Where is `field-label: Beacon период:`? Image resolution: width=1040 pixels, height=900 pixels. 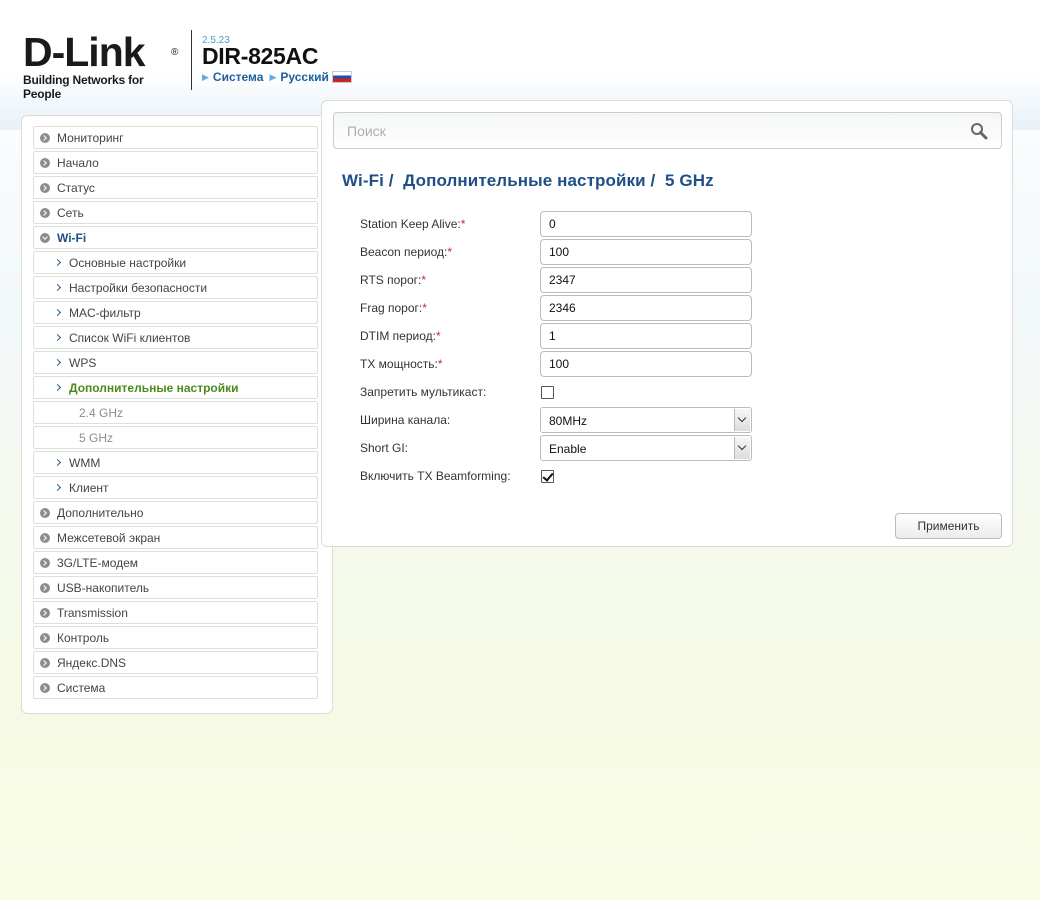
field-label: Beacon период: is located at coordinates (404, 252).